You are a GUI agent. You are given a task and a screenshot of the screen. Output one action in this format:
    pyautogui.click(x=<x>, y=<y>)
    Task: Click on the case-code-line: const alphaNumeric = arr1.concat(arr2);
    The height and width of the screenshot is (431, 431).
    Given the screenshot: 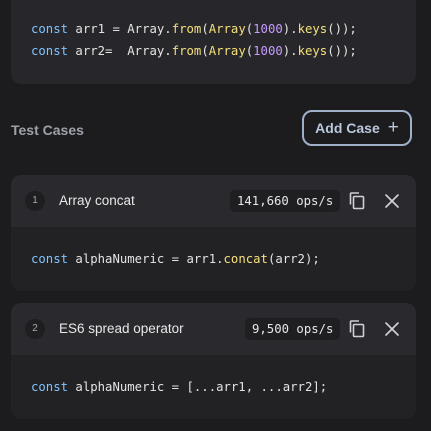 What is the action you would take?
    pyautogui.click(x=175, y=259)
    